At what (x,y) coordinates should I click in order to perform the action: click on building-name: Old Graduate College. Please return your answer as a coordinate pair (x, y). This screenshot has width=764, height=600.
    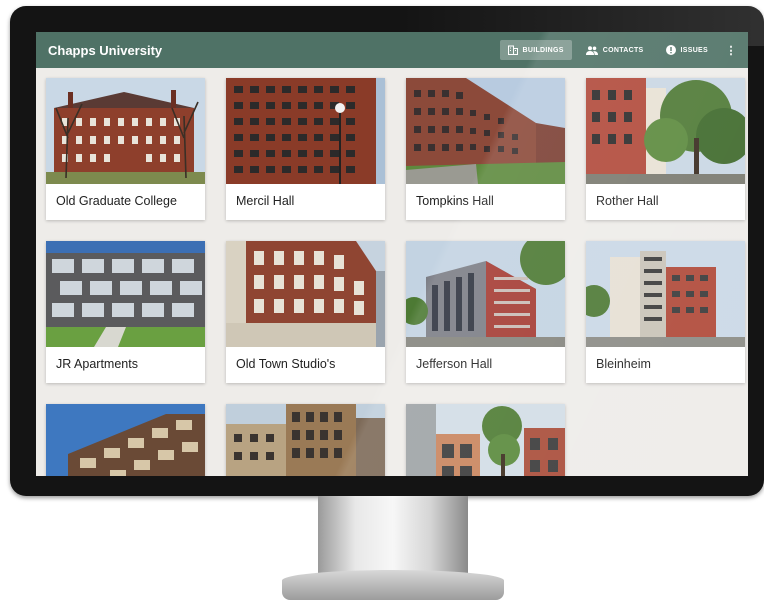
    Looking at the image, I should click on (116, 201).